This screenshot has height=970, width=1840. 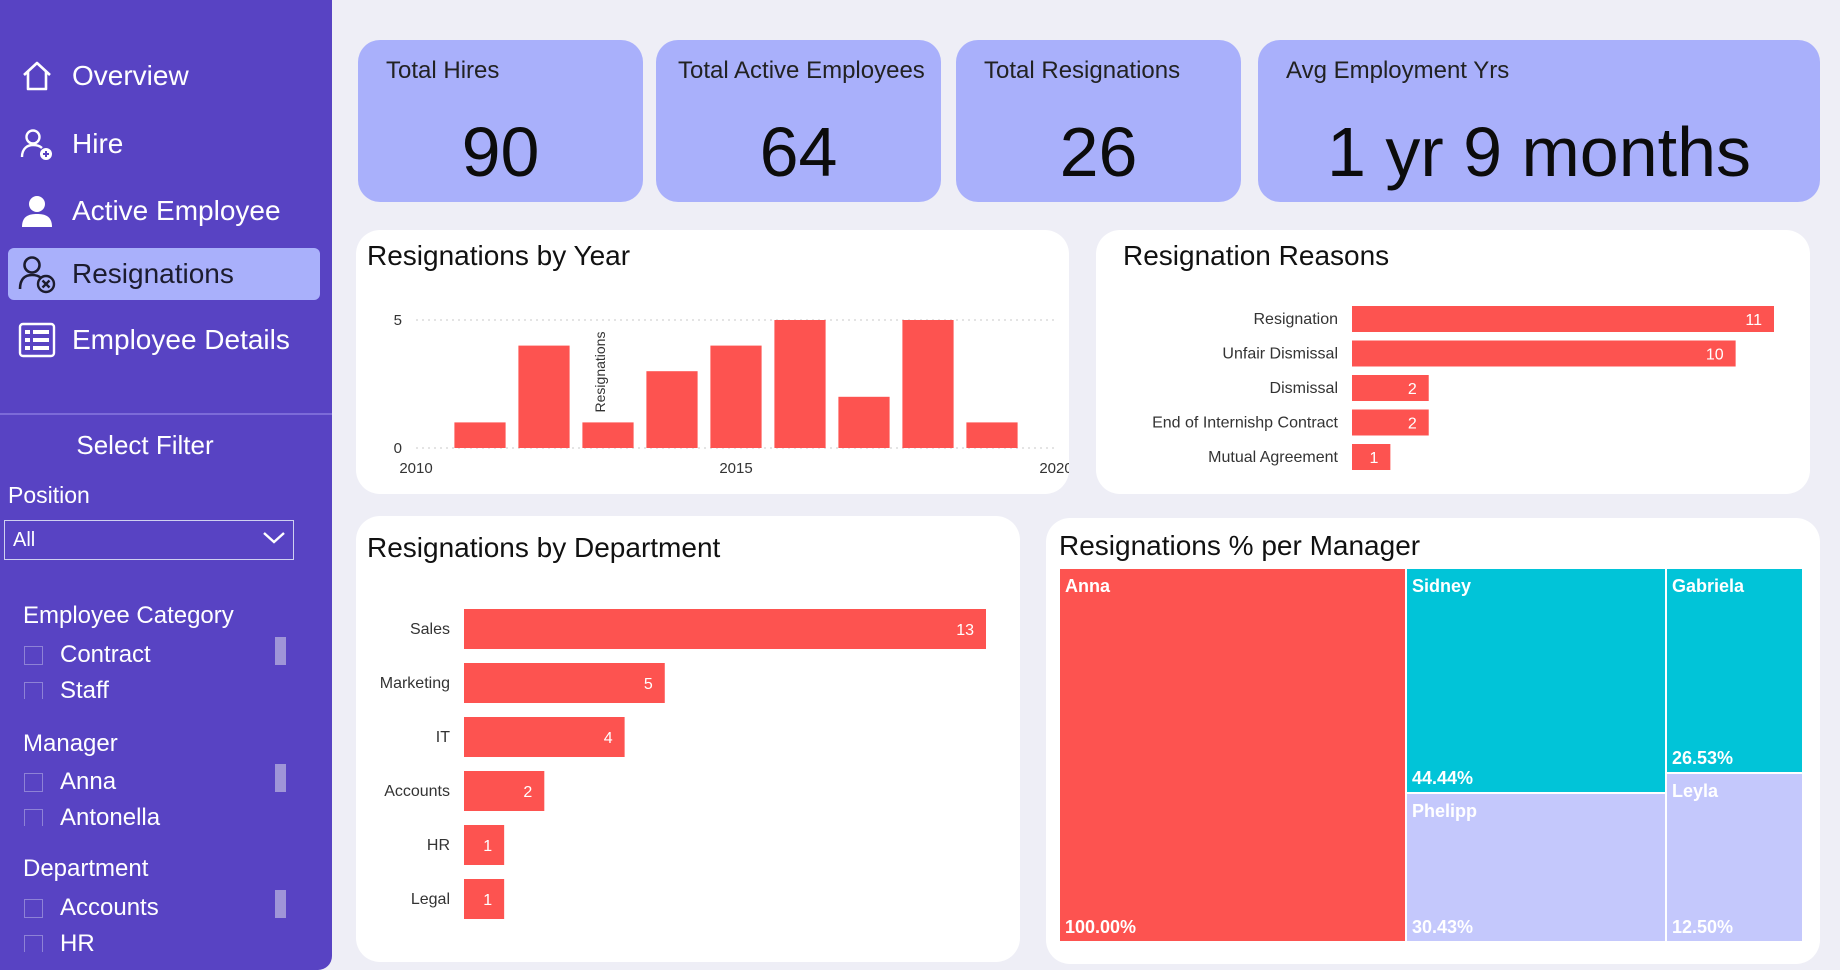 I want to click on x-tick-label: 2020, so click(x=1054, y=468).